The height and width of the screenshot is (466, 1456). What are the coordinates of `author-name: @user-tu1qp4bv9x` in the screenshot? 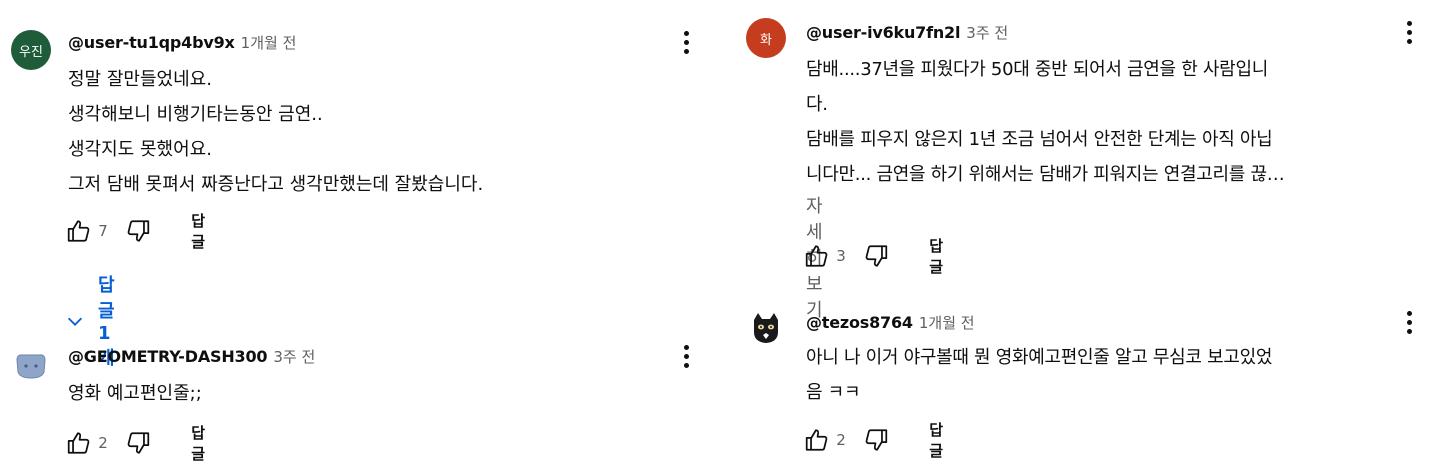 It's located at (151, 42).